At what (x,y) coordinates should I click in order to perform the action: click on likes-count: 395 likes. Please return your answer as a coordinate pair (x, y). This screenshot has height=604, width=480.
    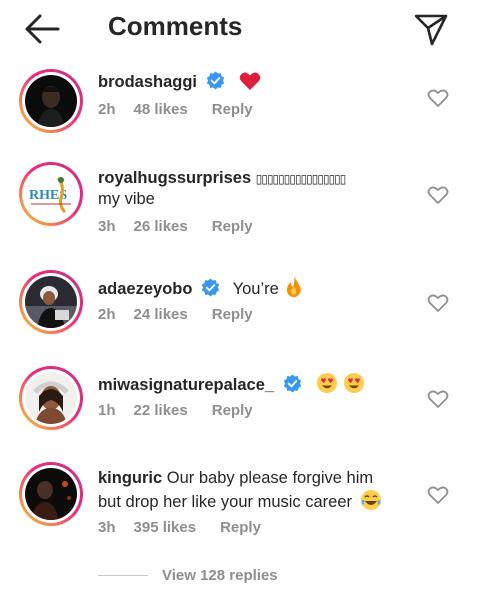
    Looking at the image, I should click on (165, 527).